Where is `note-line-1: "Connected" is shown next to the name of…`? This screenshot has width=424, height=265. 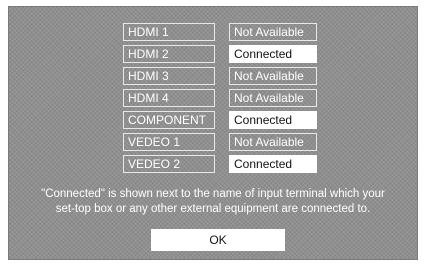 note-line-1: "Connected" is shown next to the name of… is located at coordinates (213, 194).